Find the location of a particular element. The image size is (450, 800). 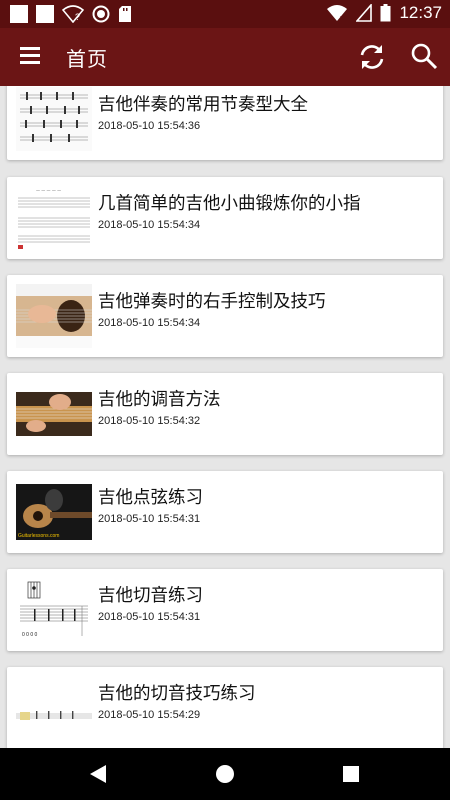

refresh-icon is located at coordinates (372, 57).